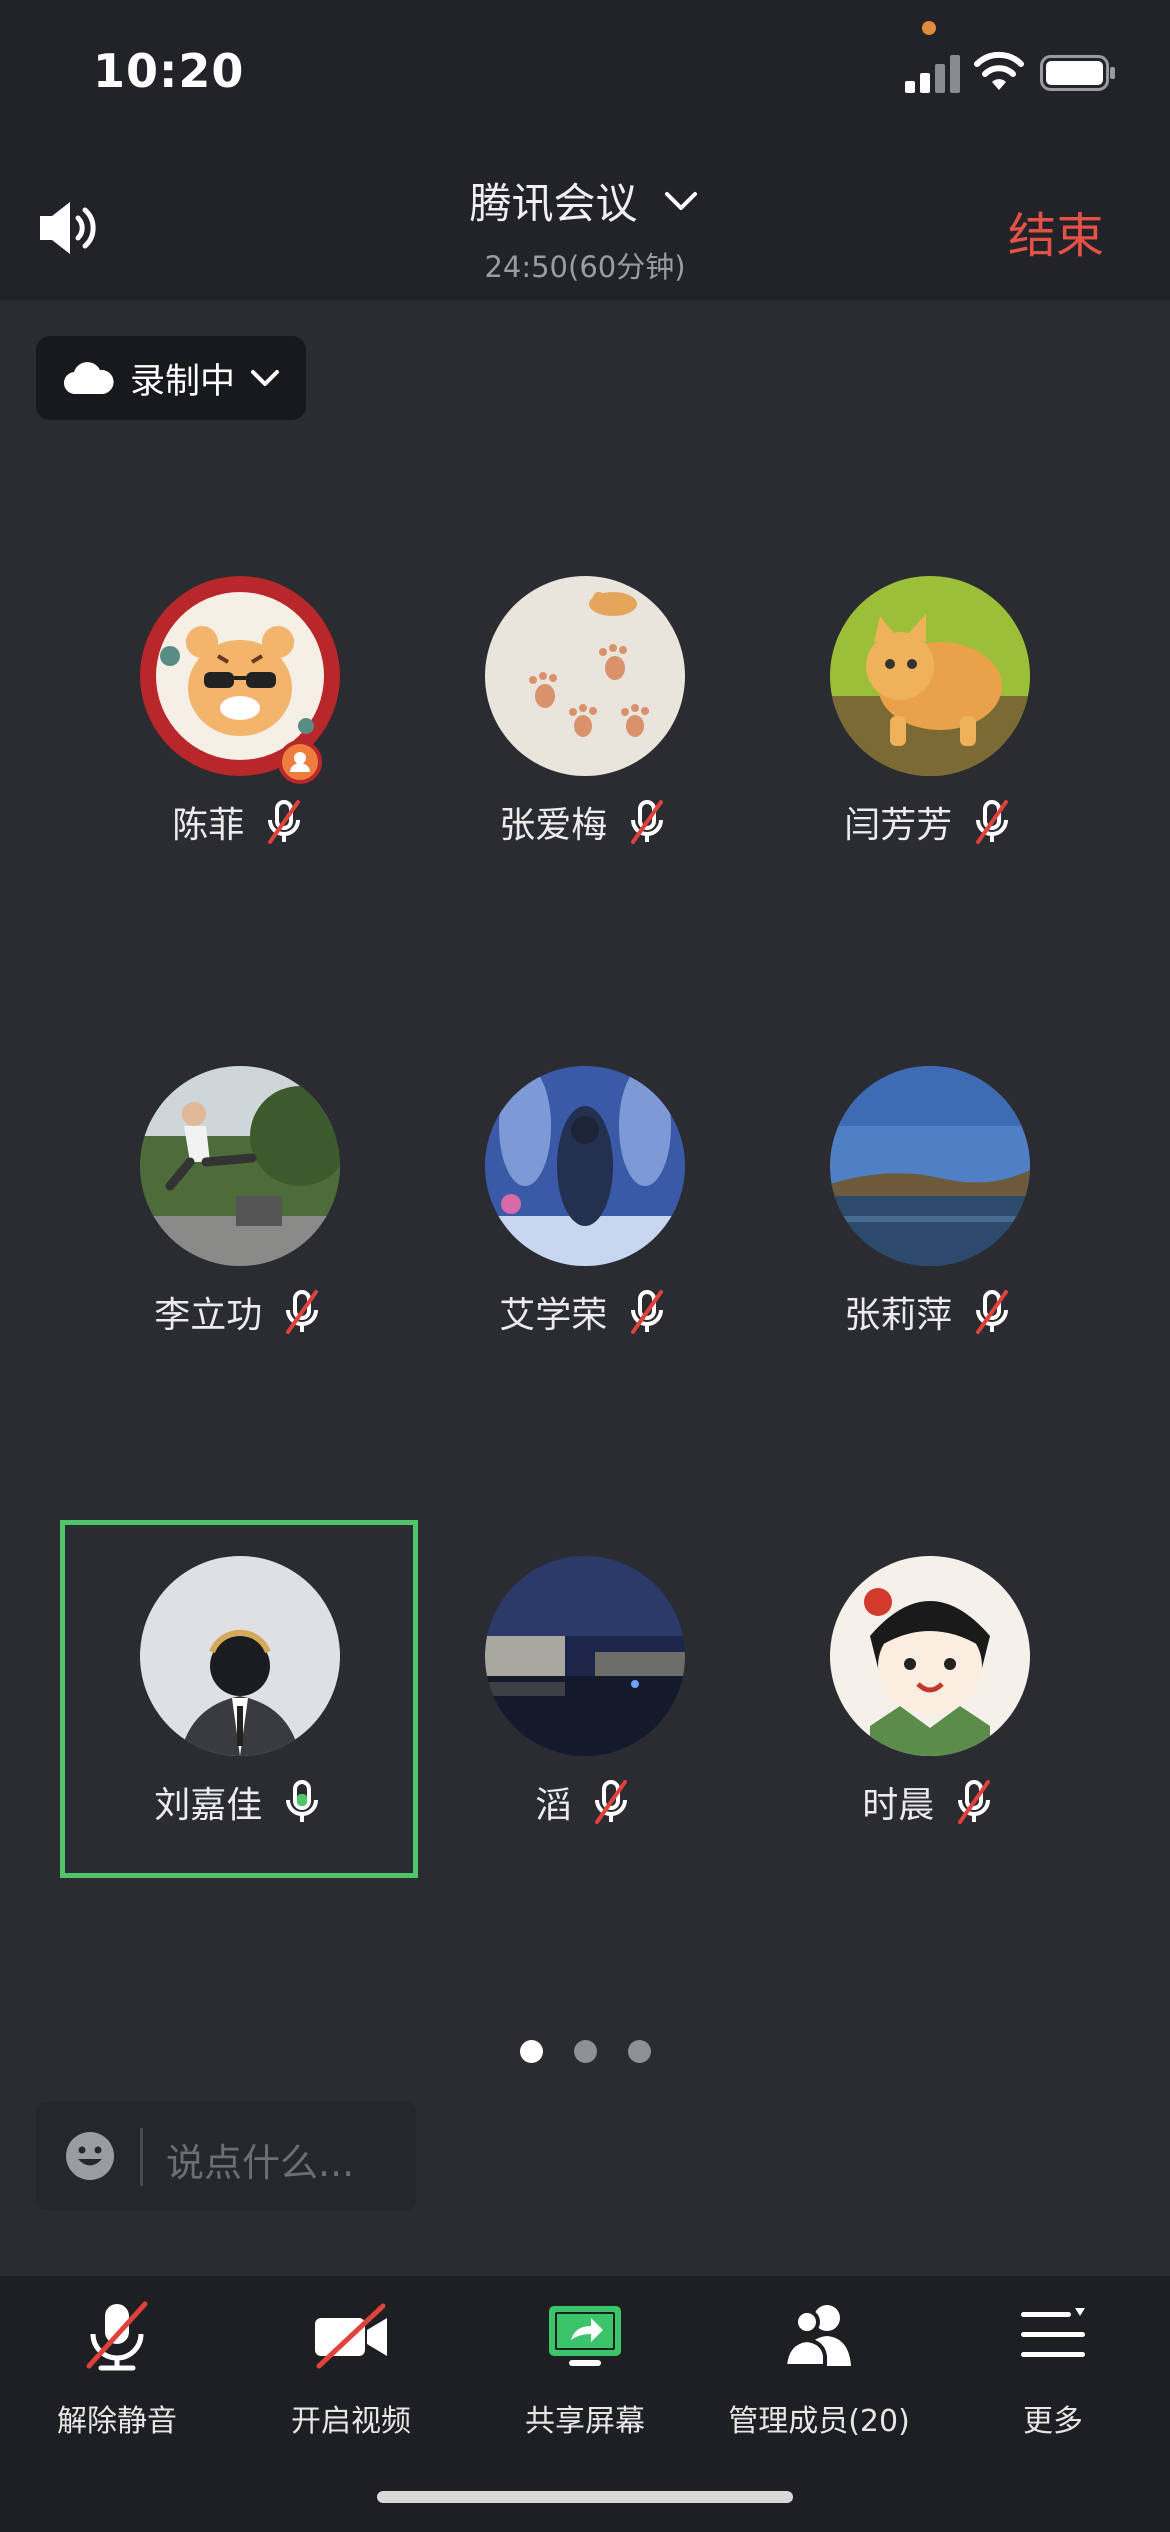  What do you see at coordinates (585, 2421) in the screenshot?
I see `share-screen-label: 共享屏幕` at bounding box center [585, 2421].